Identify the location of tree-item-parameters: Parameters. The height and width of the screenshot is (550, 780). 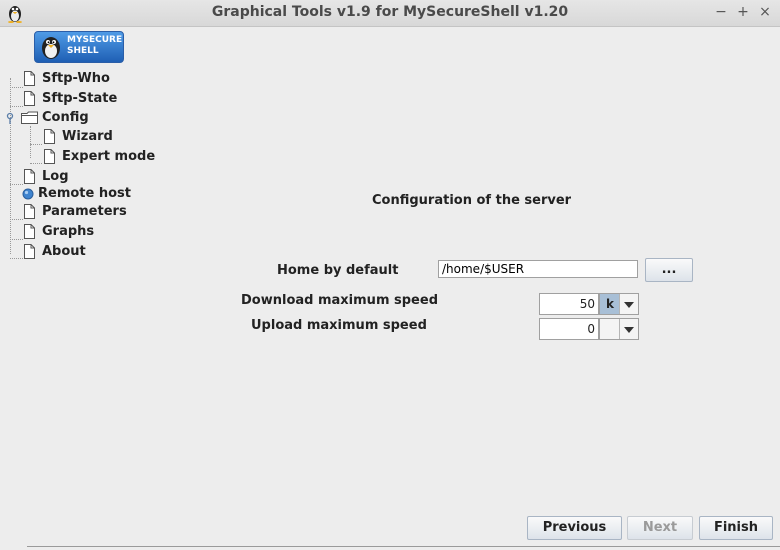
(82, 212).